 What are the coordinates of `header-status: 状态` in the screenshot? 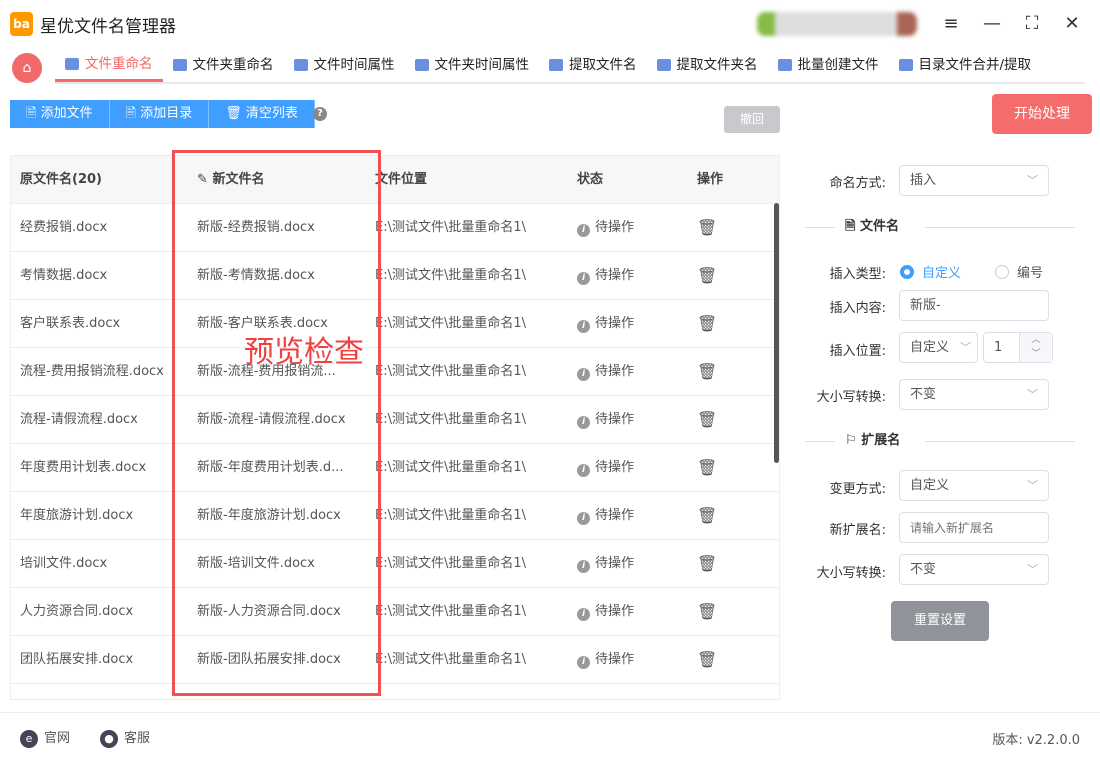 It's located at (590, 179).